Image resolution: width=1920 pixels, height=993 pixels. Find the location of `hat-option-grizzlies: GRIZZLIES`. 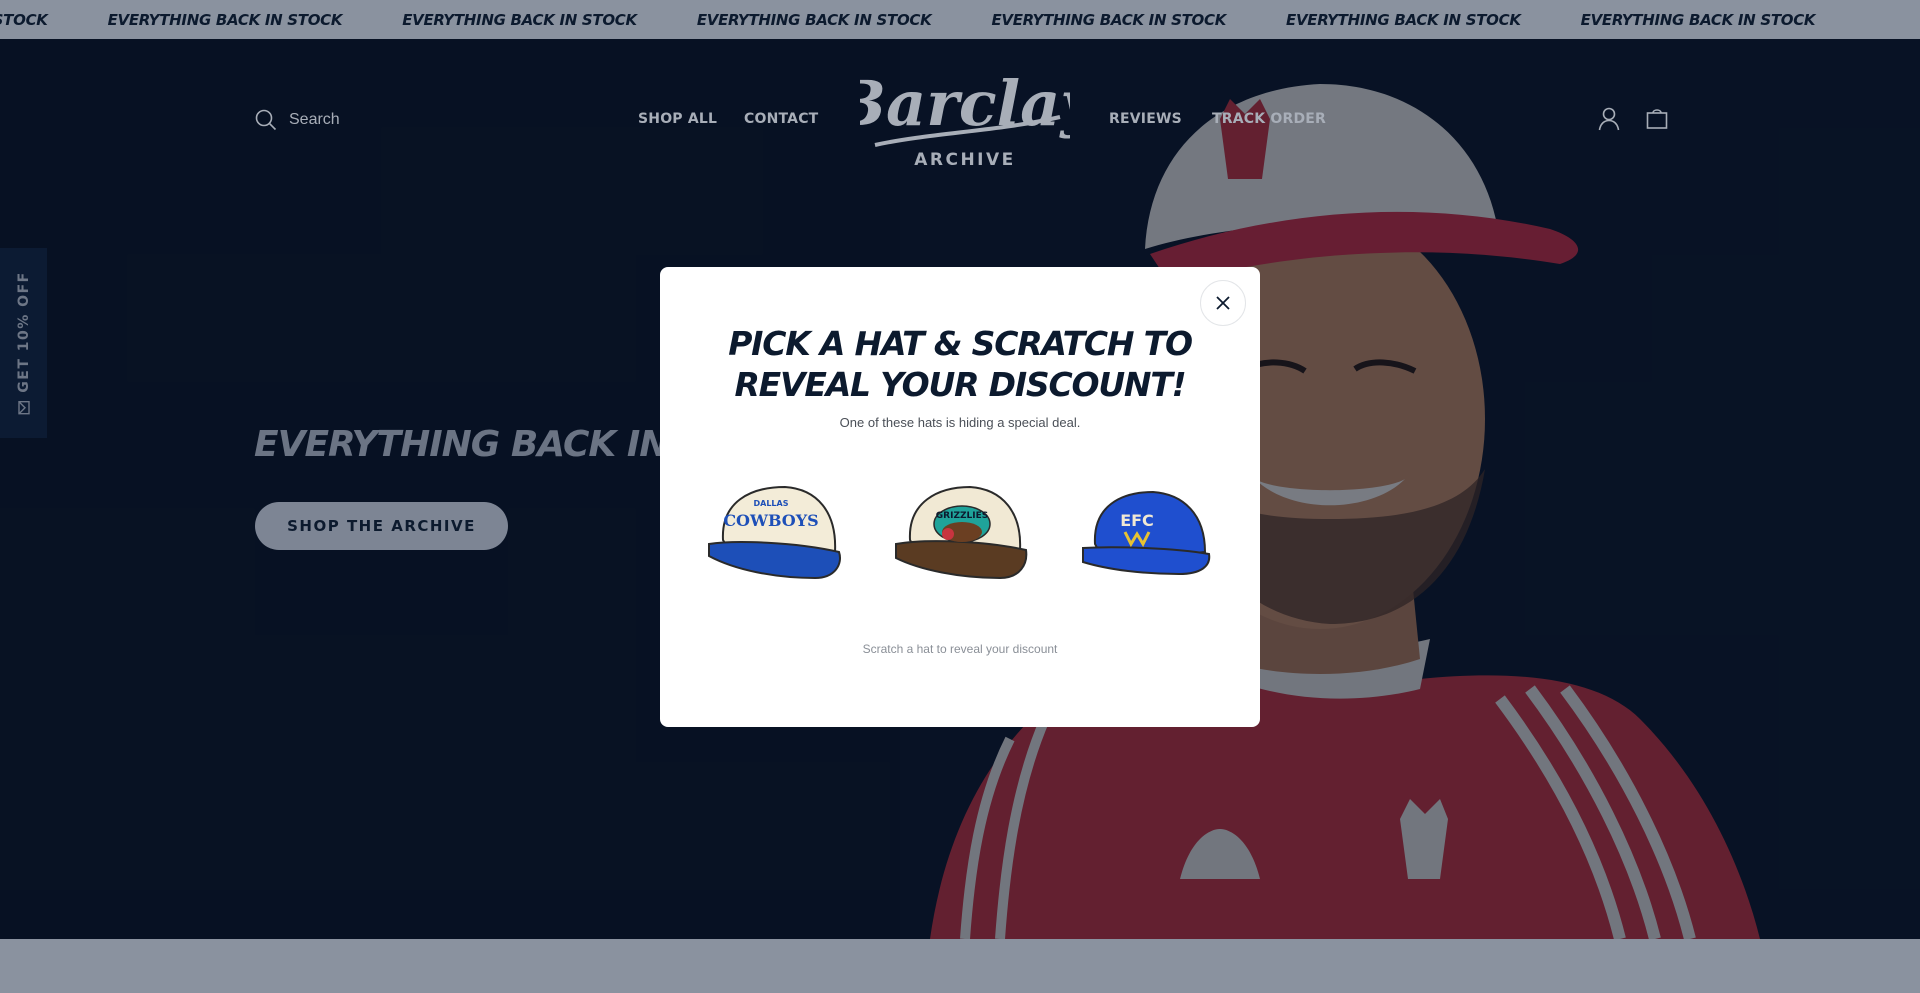

hat-option-grizzlies: GRIZZLIES is located at coordinates (960, 532).